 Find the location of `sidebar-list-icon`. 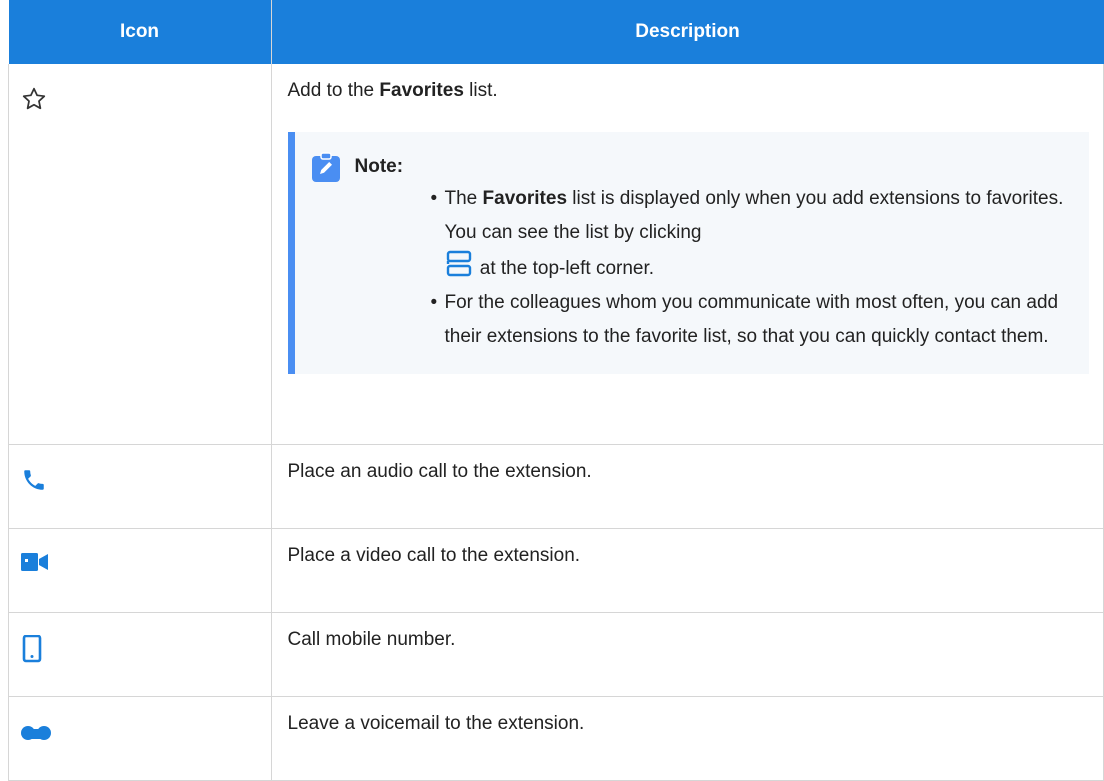

sidebar-list-icon is located at coordinates (458, 263).